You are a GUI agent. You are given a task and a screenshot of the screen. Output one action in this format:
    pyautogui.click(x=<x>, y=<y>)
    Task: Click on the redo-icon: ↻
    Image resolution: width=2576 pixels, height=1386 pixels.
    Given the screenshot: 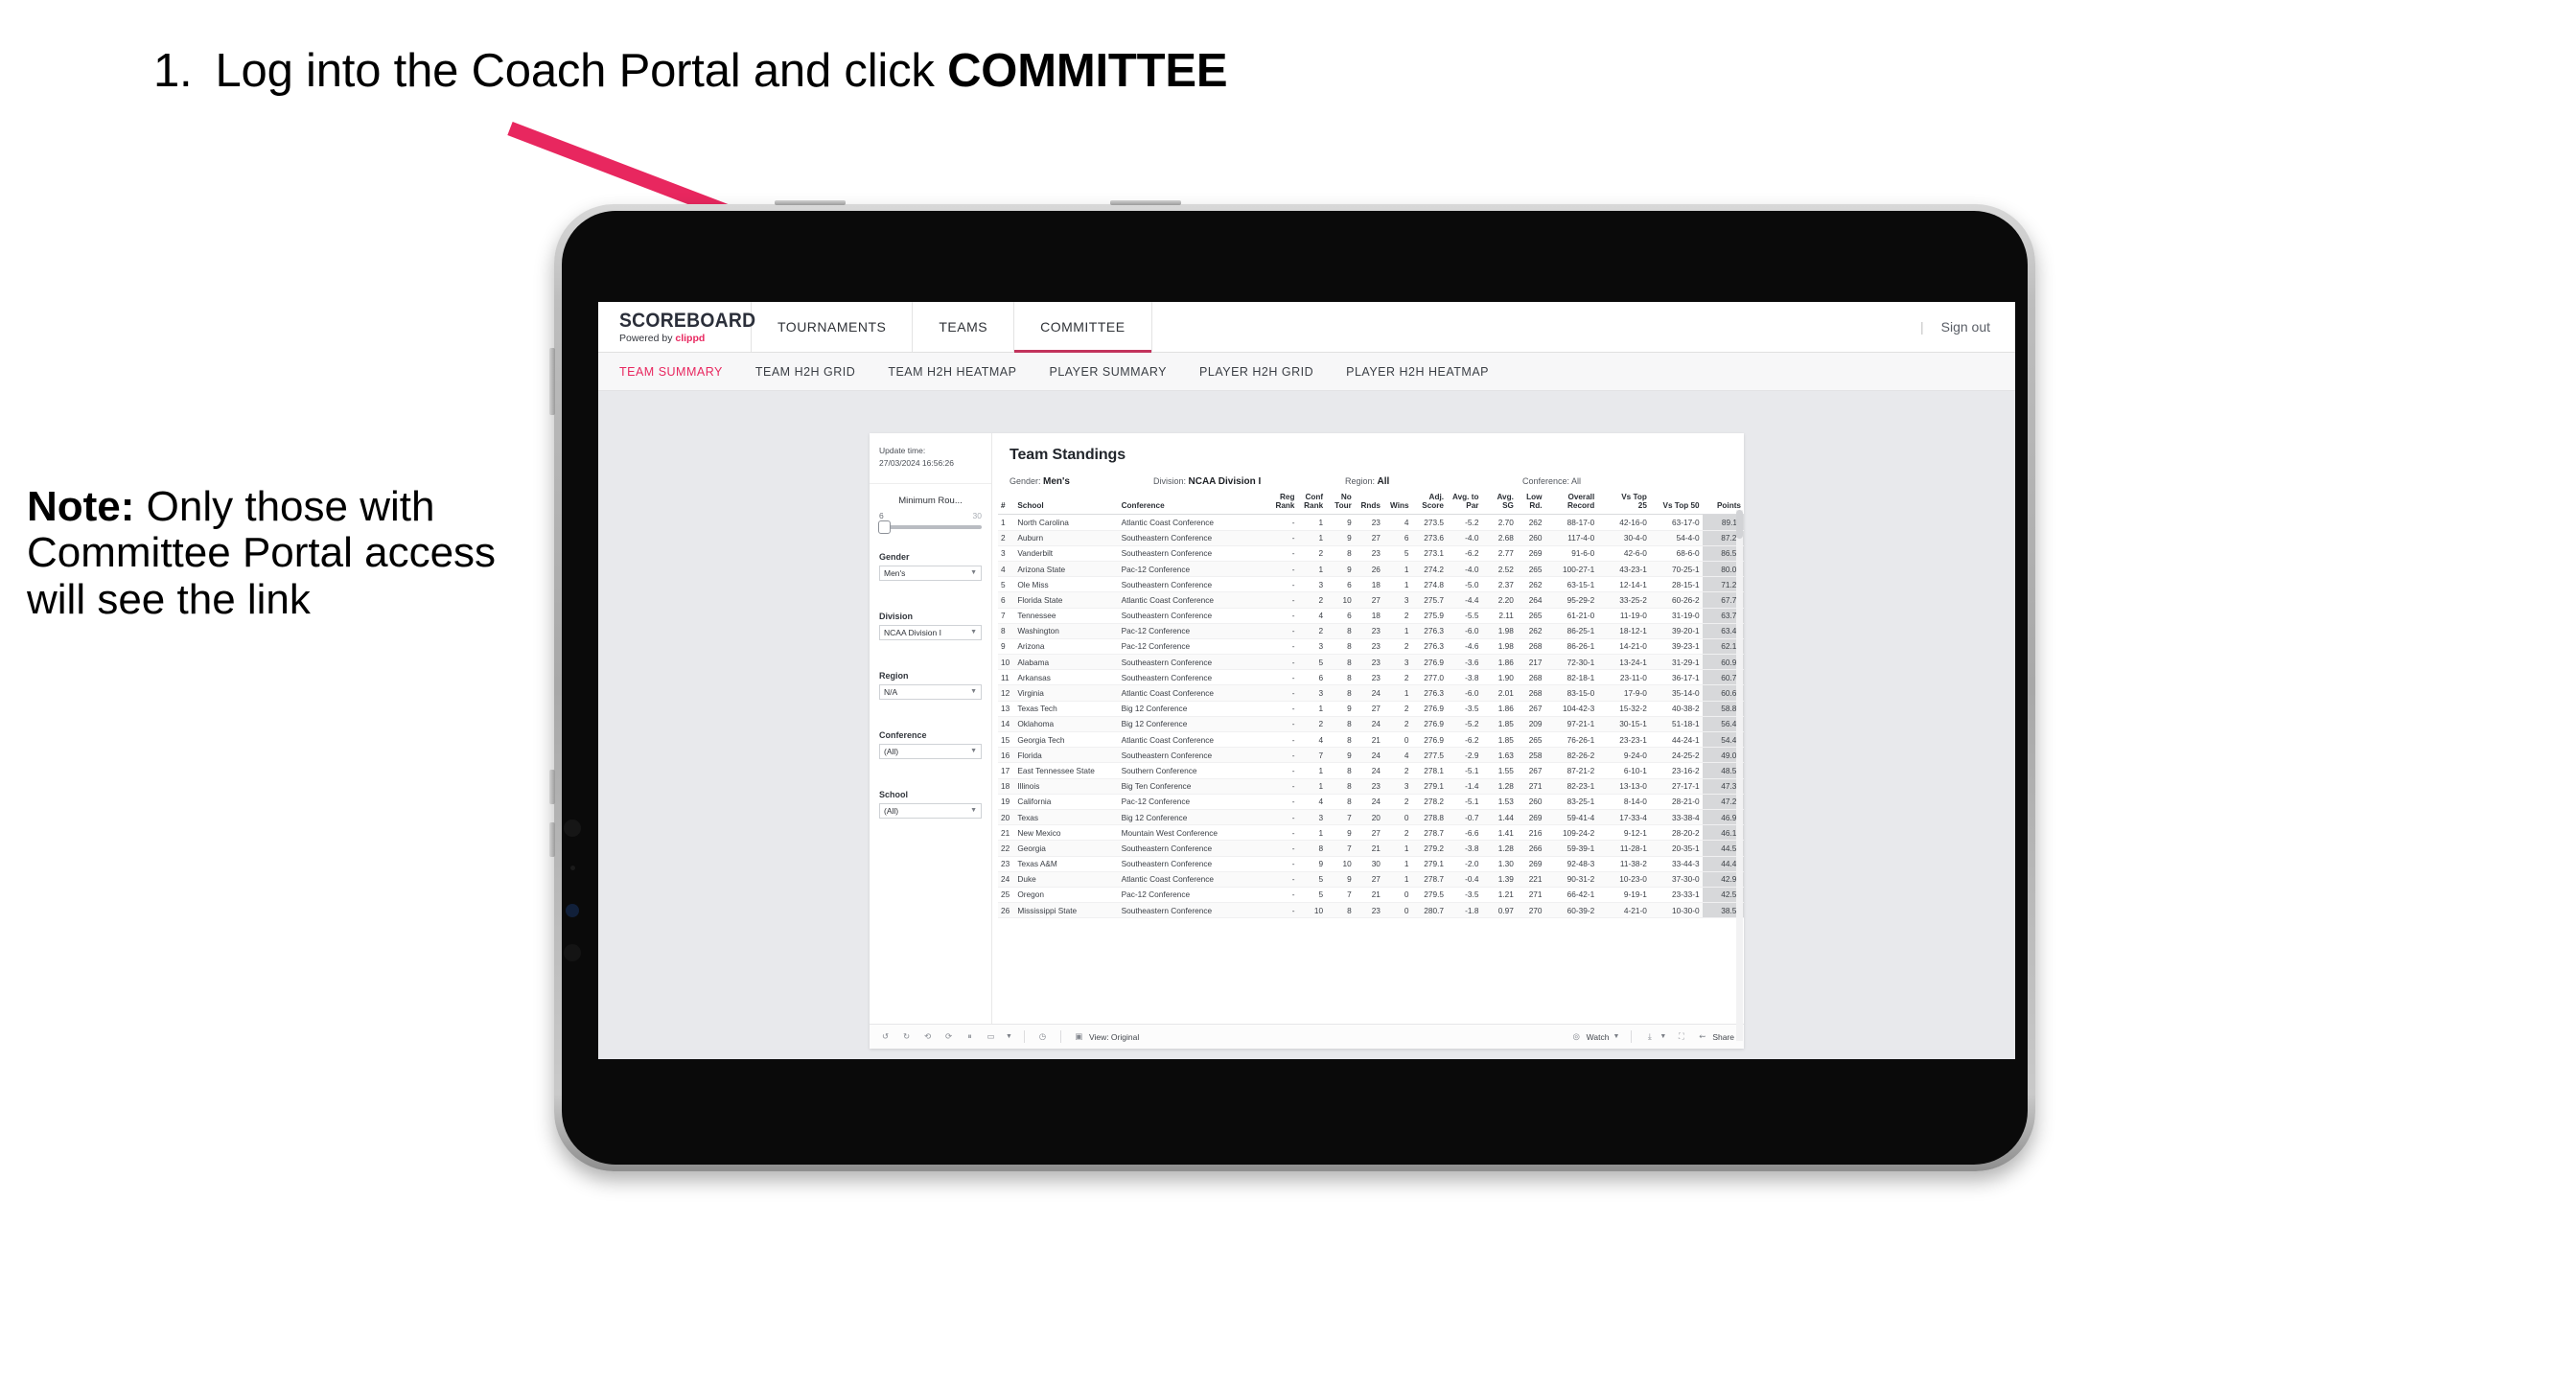 What is the action you would take?
    pyautogui.click(x=906, y=1036)
    